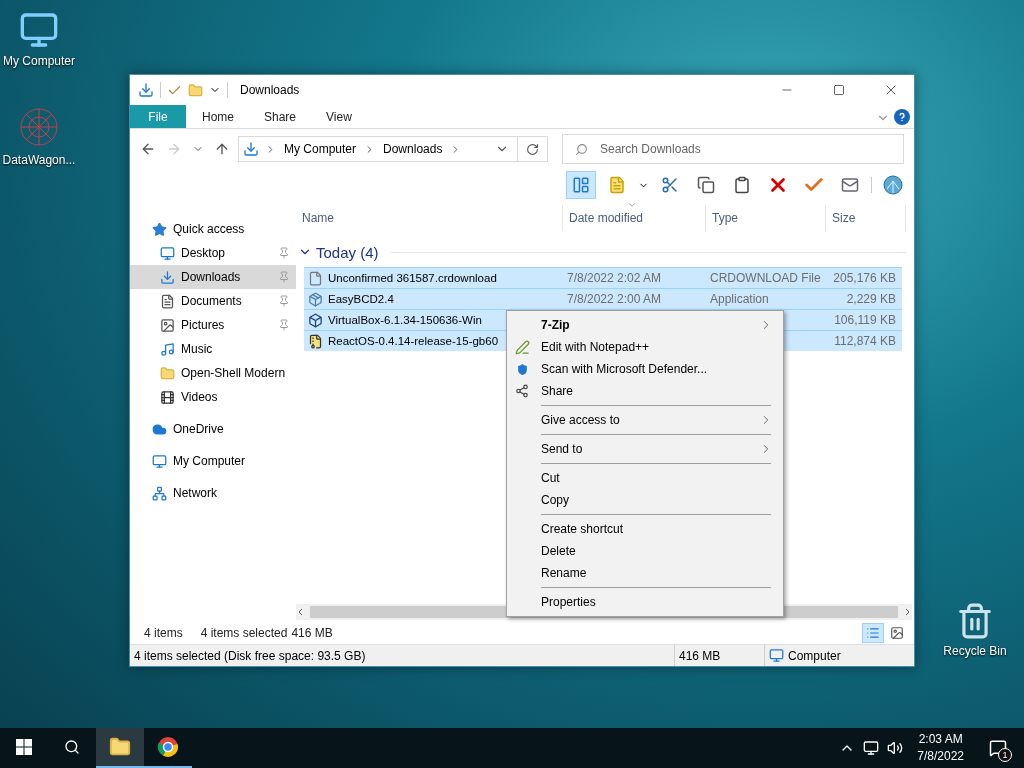  I want to click on notification-count: 1, so click(1005, 755).